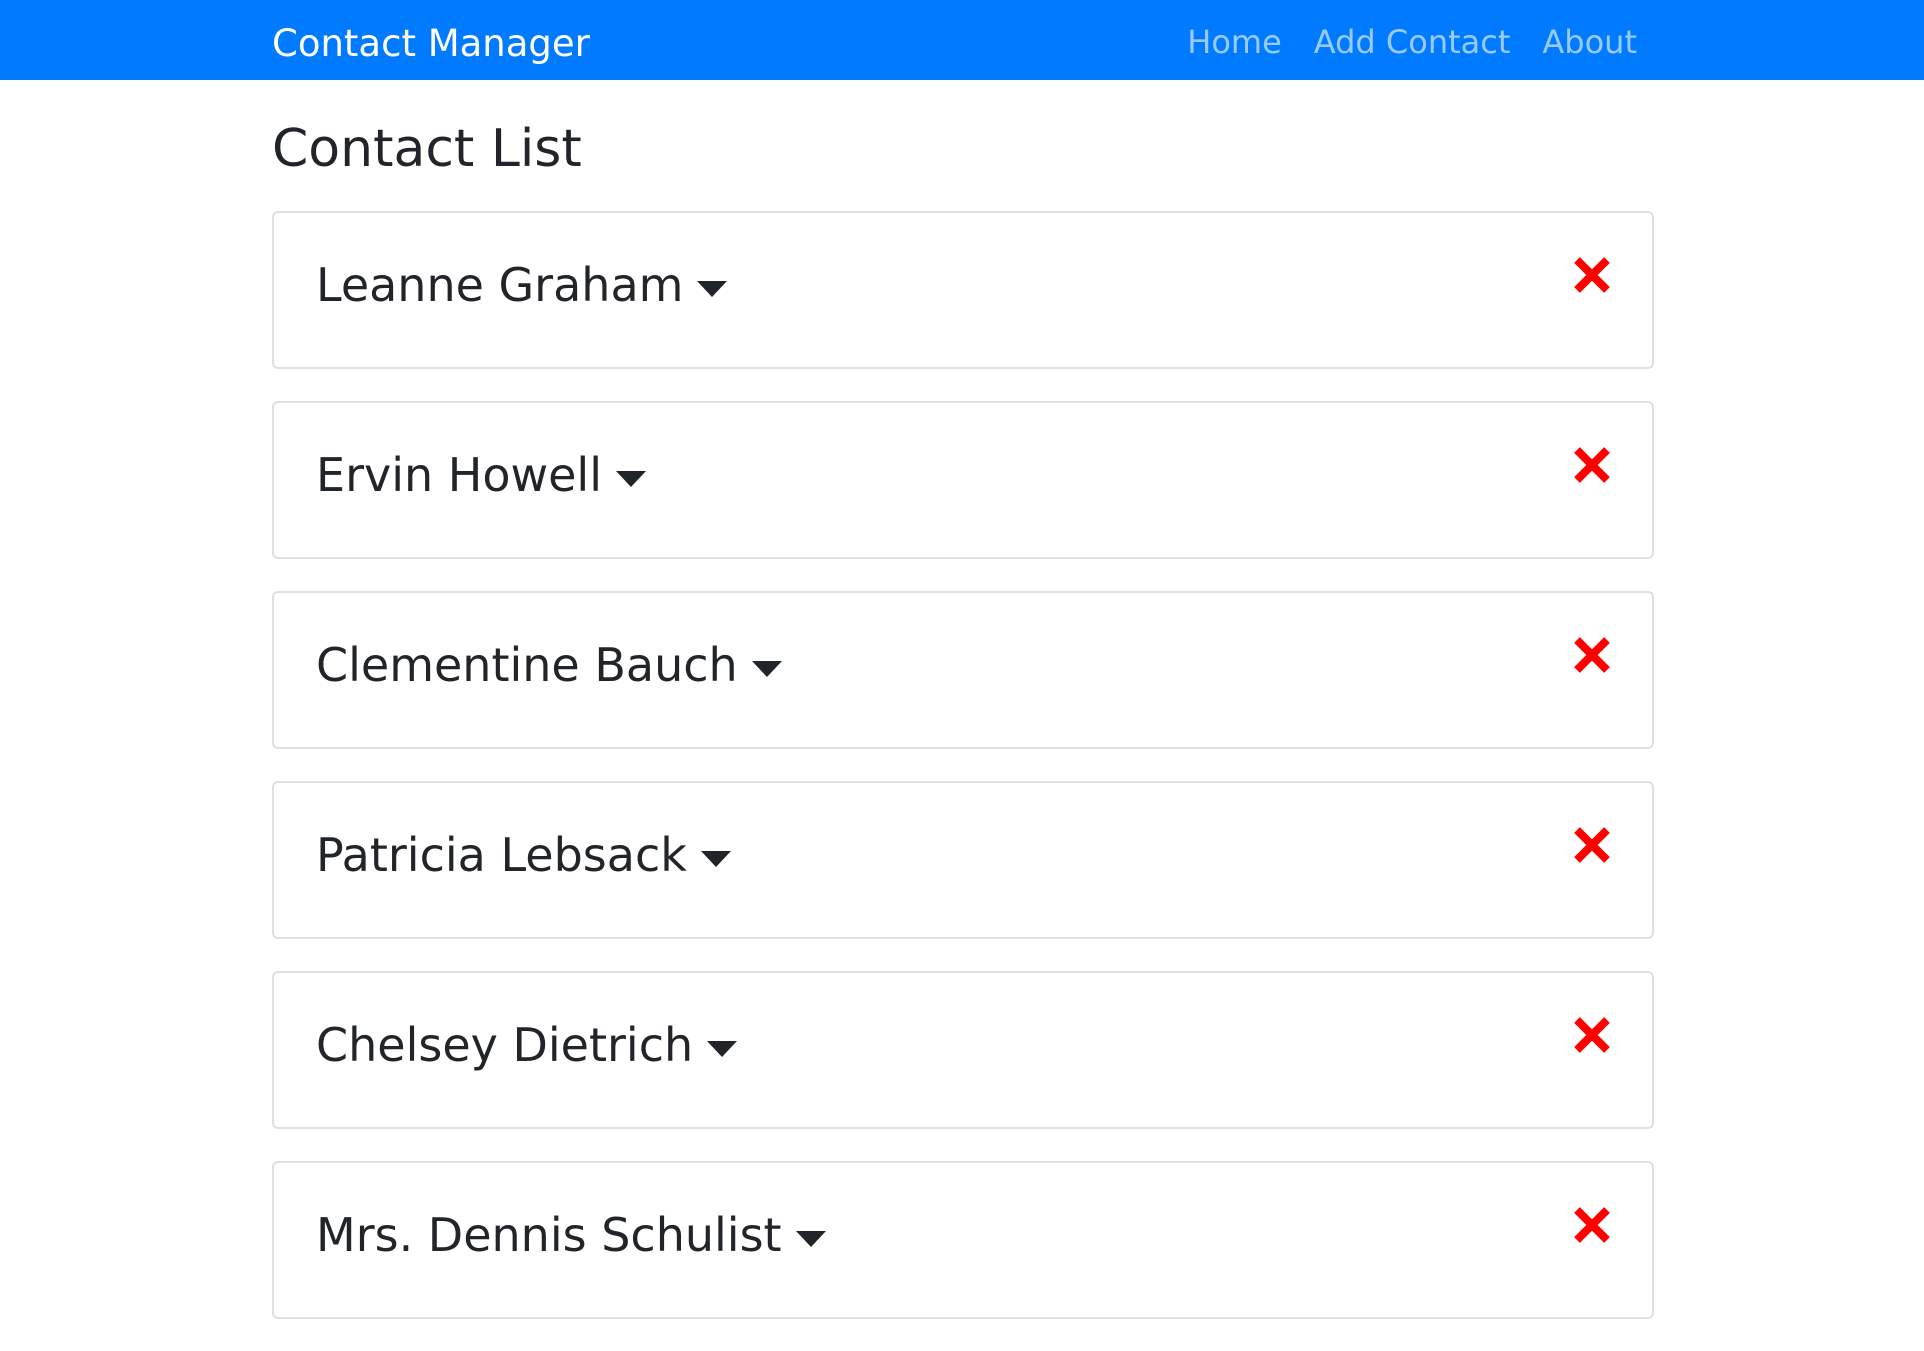  I want to click on contact-name: Mrs. Dennis Schulist, so click(549, 1235).